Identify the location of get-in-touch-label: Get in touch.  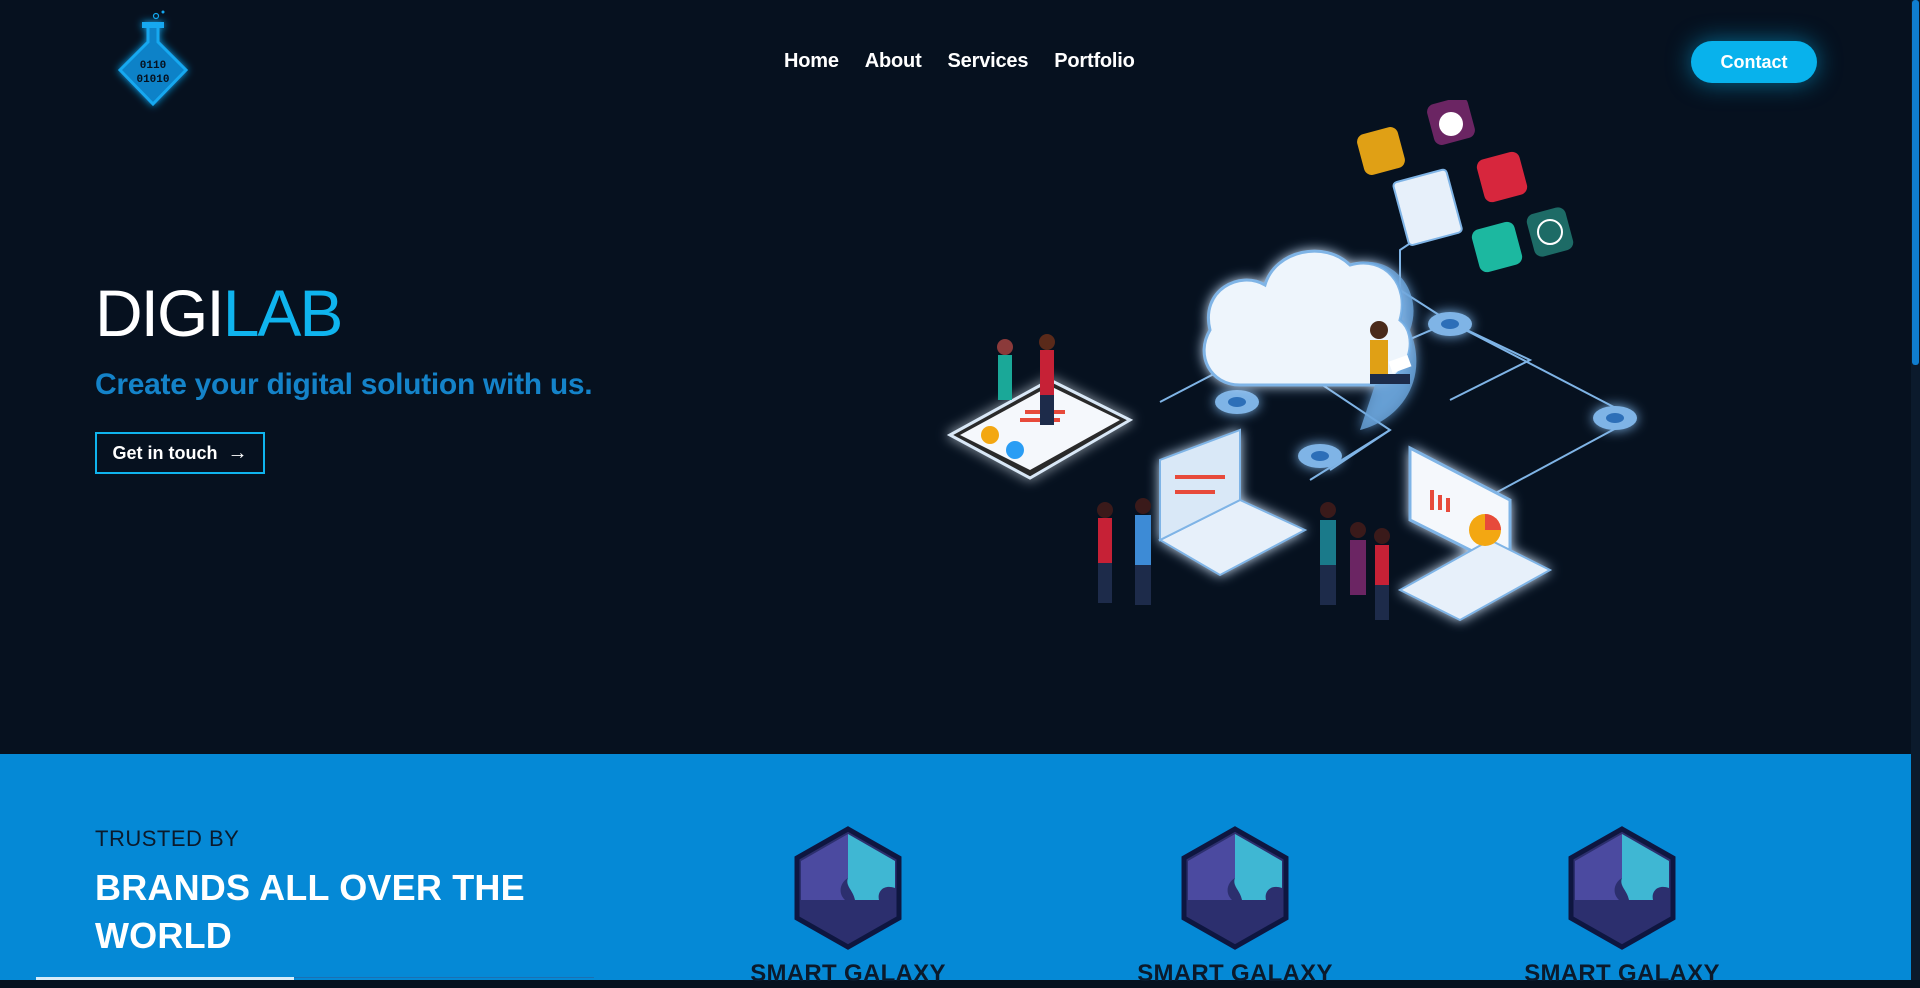
(165, 452).